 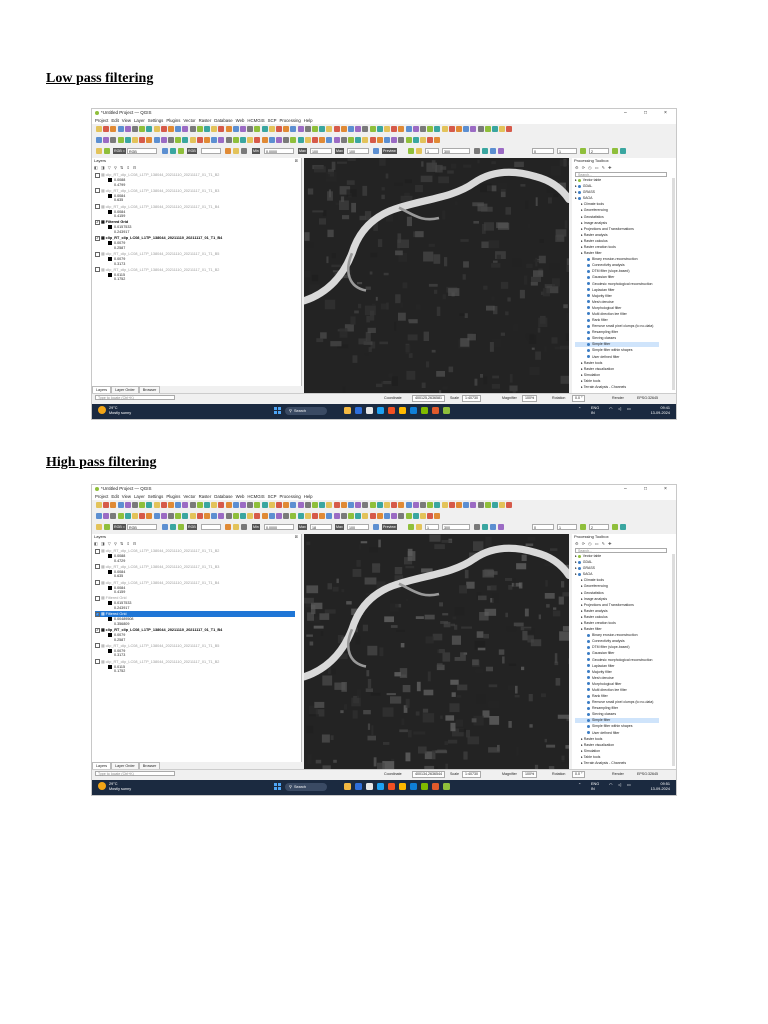 I want to click on panel-close-icon: ⊠, so click(x=296, y=537).